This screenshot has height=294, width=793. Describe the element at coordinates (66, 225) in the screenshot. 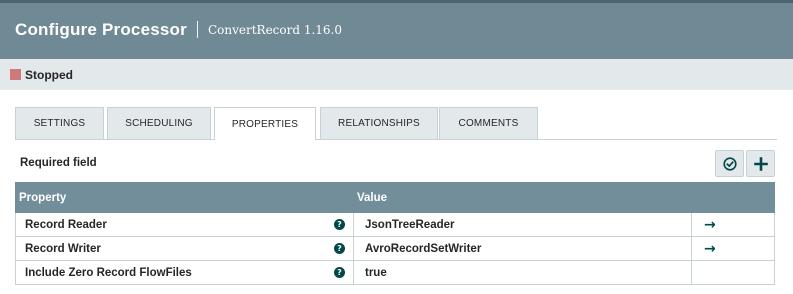

I see `property-name: Record Reader` at that location.